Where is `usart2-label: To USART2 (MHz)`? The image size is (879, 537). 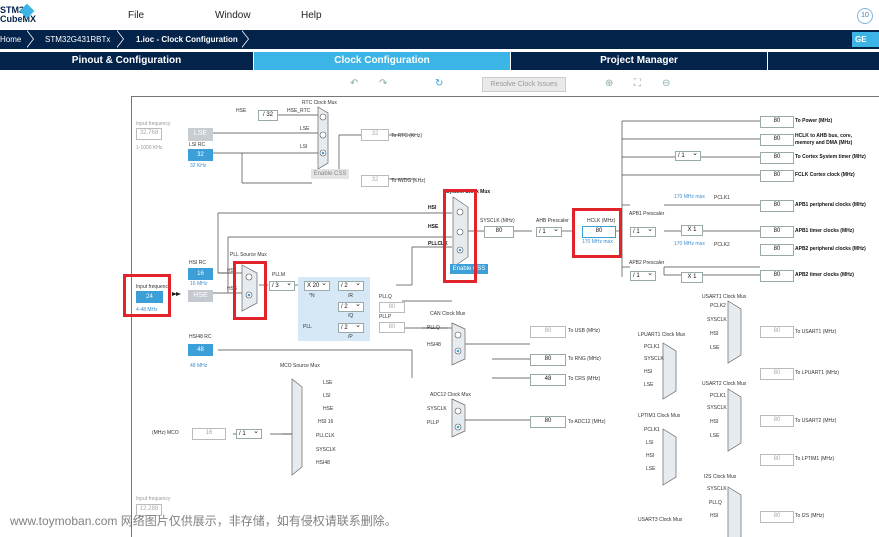 usart2-label: To USART2 (MHz) is located at coordinates (816, 421).